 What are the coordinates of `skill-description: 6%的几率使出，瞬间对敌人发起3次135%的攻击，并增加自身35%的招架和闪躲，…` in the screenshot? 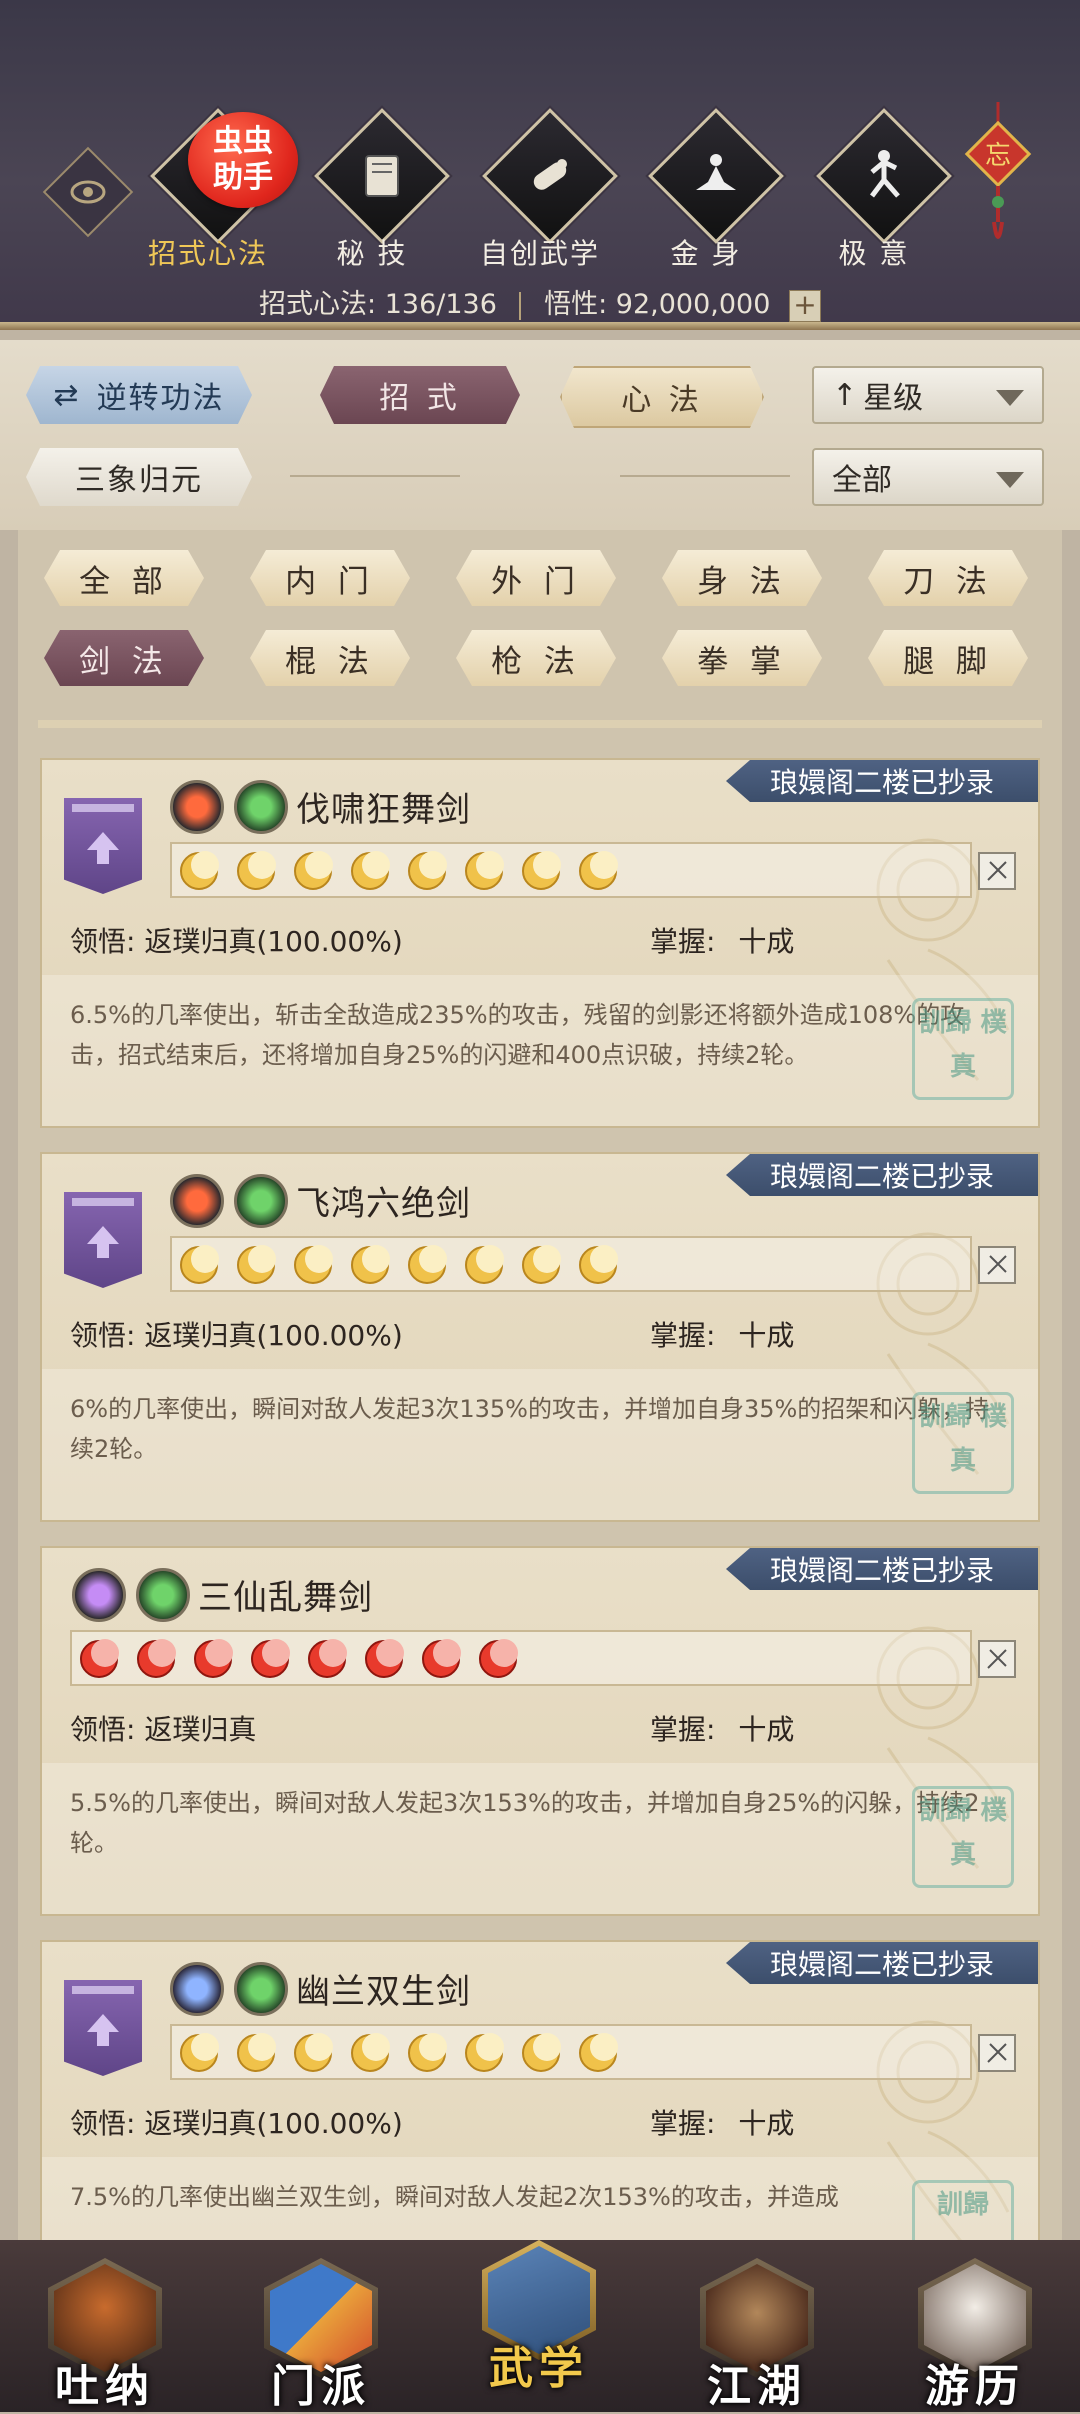 It's located at (540, 1444).